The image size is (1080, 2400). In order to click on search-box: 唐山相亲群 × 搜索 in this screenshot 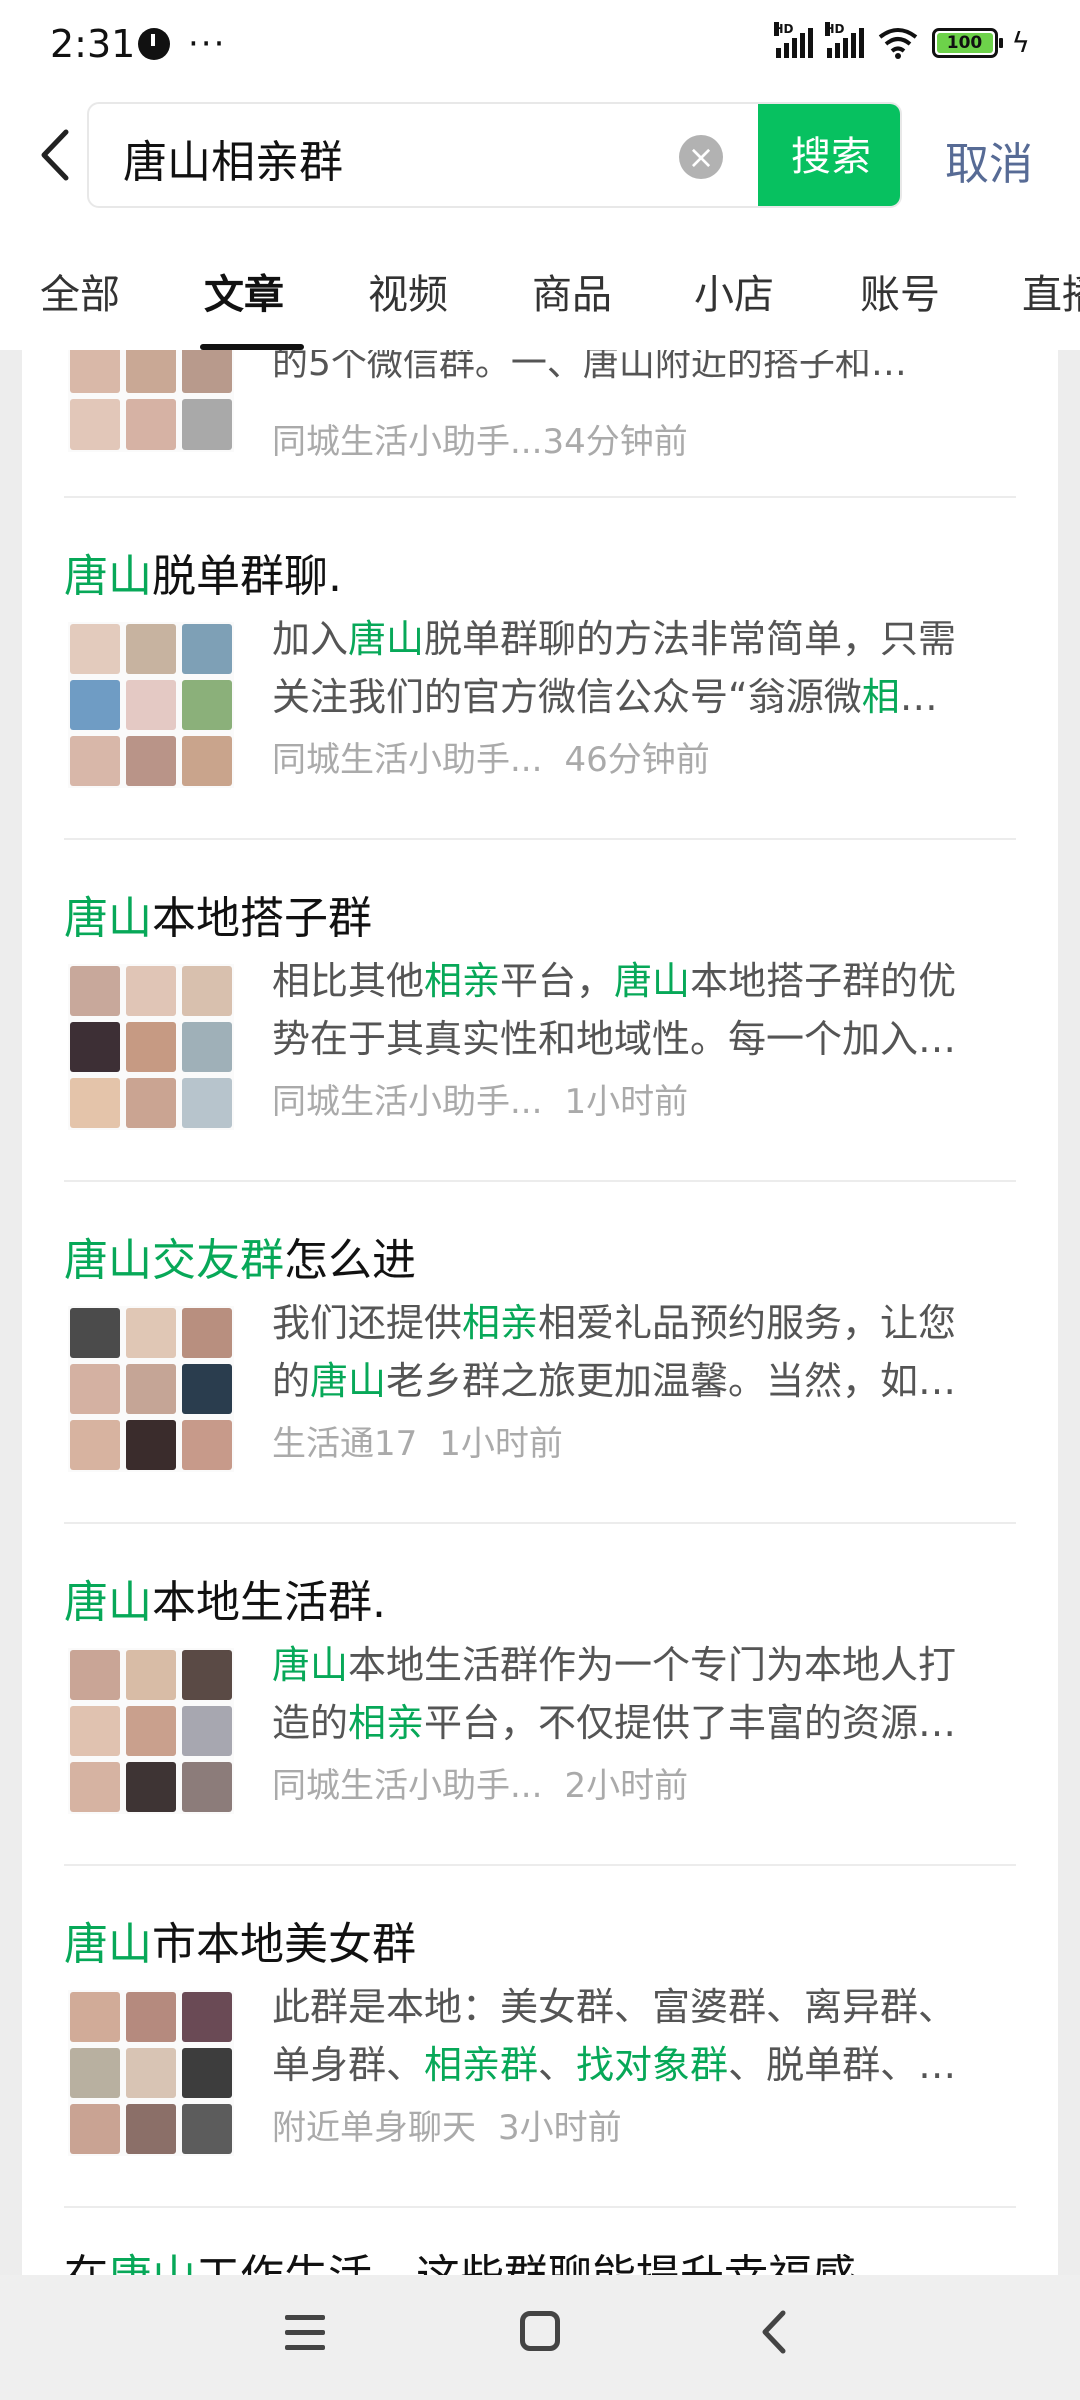, I will do `click(494, 155)`.